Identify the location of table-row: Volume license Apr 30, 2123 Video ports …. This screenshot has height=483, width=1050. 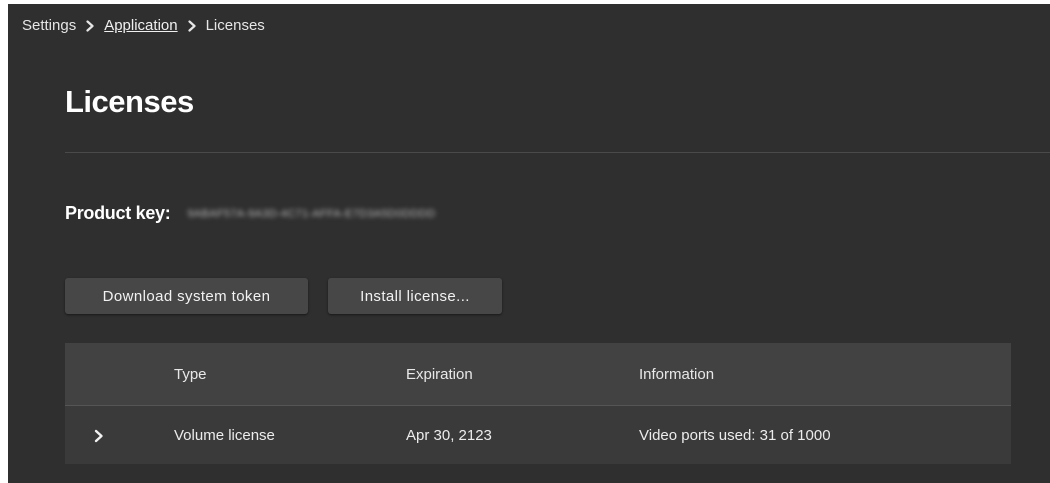
(538, 434).